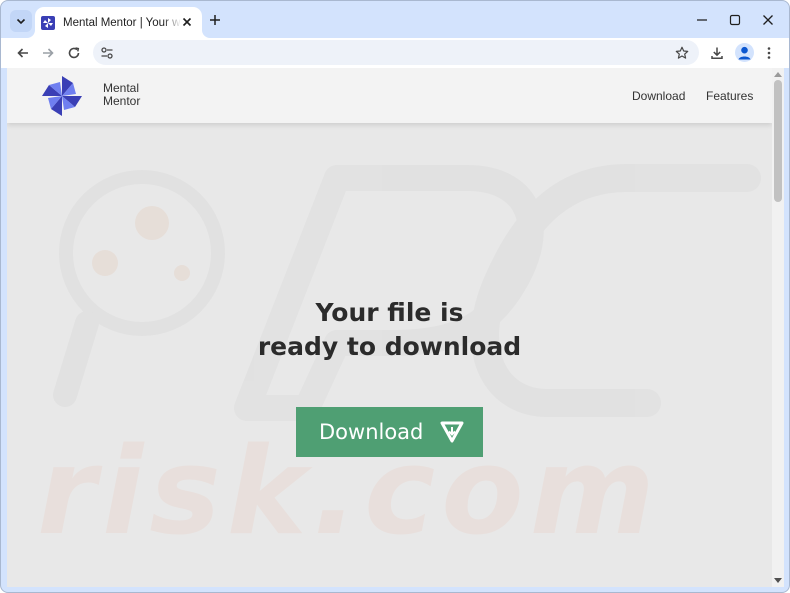 Image resolution: width=790 pixels, height=593 pixels. What do you see at coordinates (371, 432) in the screenshot?
I see `download-button-label: Download` at bounding box center [371, 432].